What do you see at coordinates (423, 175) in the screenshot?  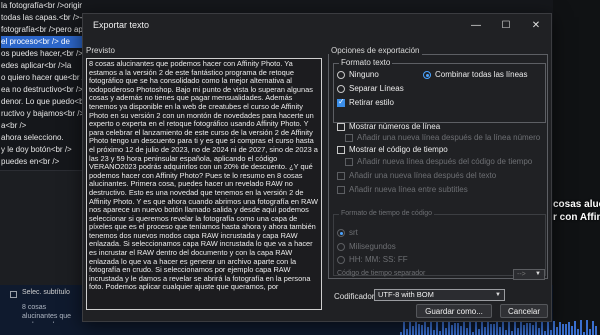 I see `newline-after-text-label: Añadir una nueva línea después del texto` at bounding box center [423, 175].